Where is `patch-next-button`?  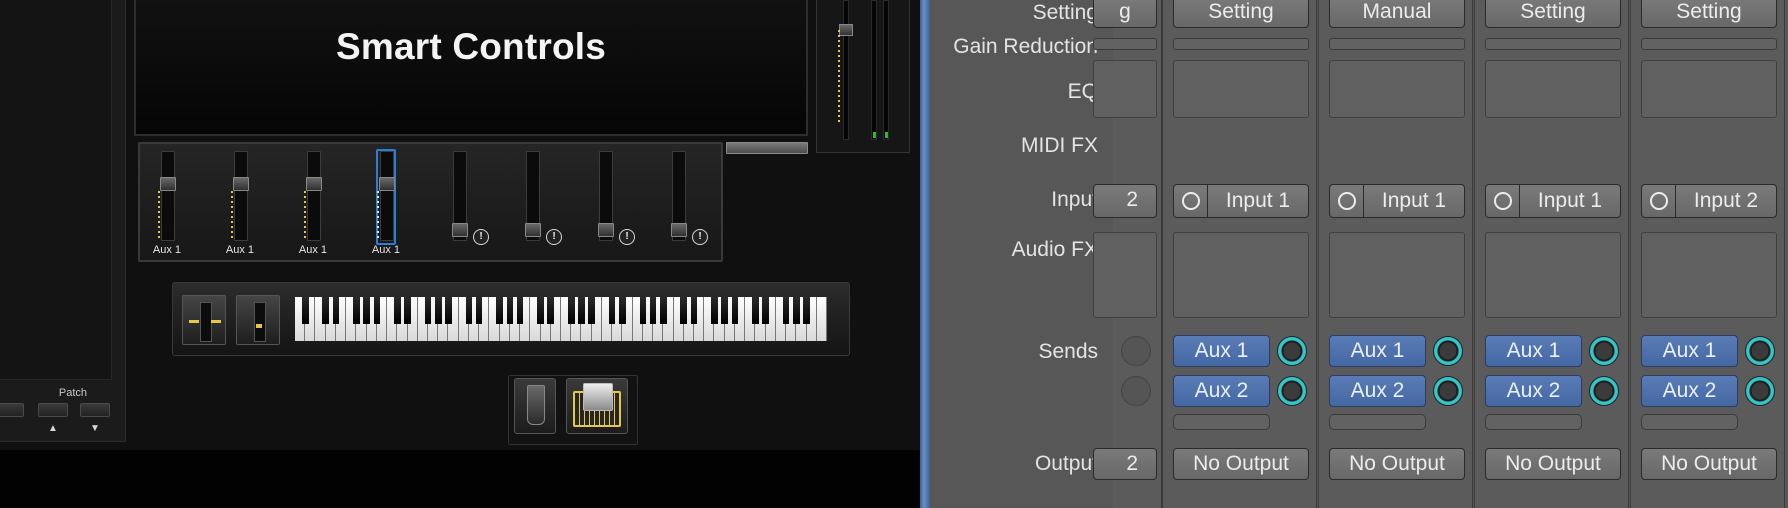
patch-next-button is located at coordinates (95, 410).